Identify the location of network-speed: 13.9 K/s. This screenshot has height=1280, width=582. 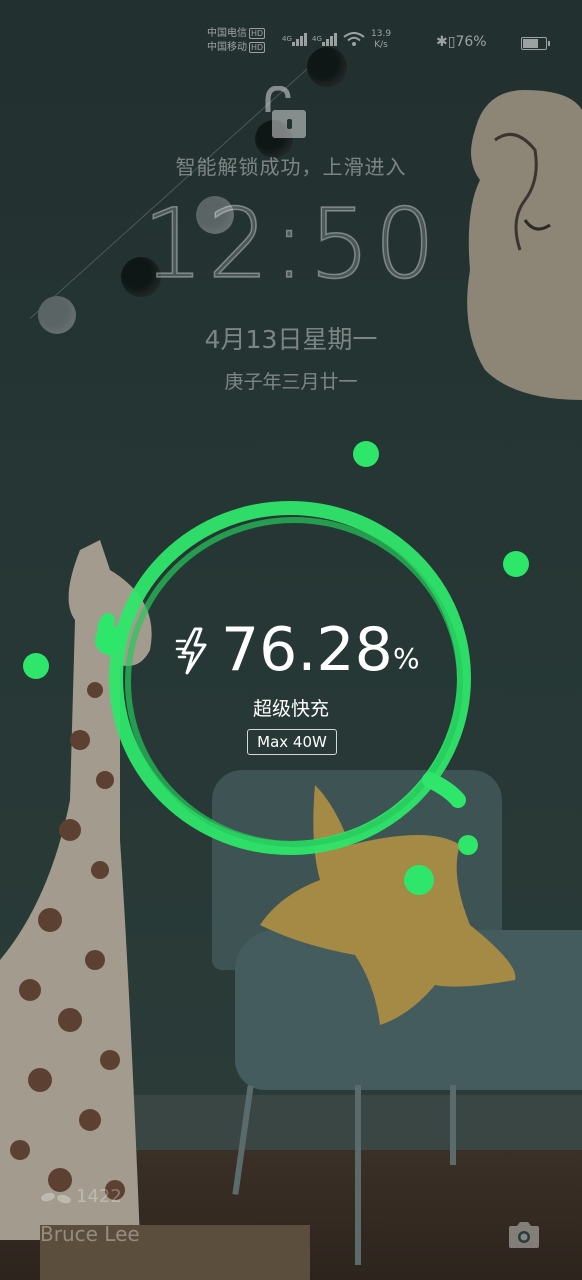
(381, 40).